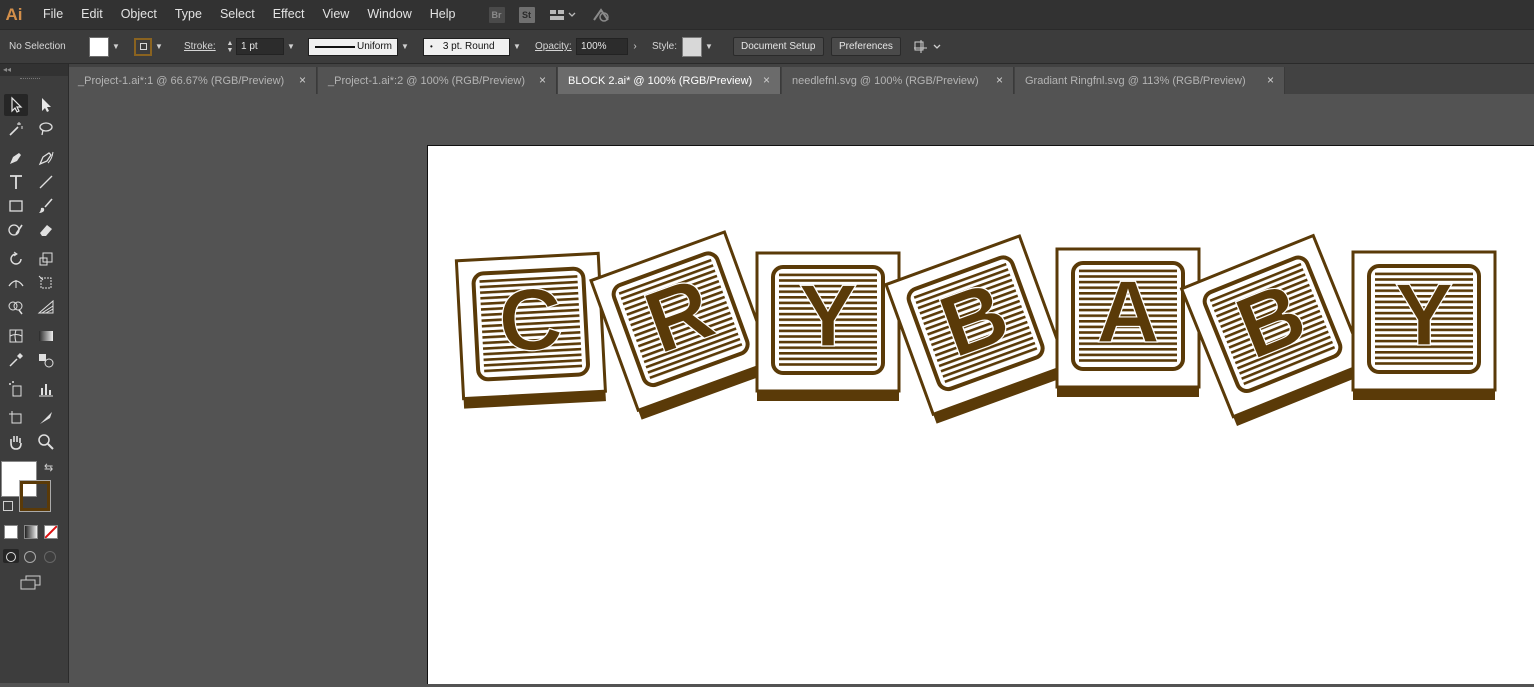 This screenshot has height=687, width=1534. I want to click on zoom-tool-icon, so click(46, 442).